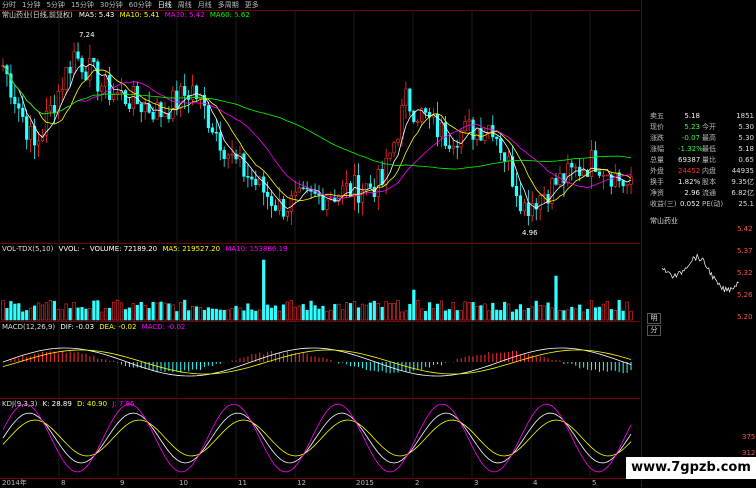 This screenshot has width=756, height=488. Describe the element at coordinates (657, 193) in the screenshot. I see `quote-k: 净资` at that location.